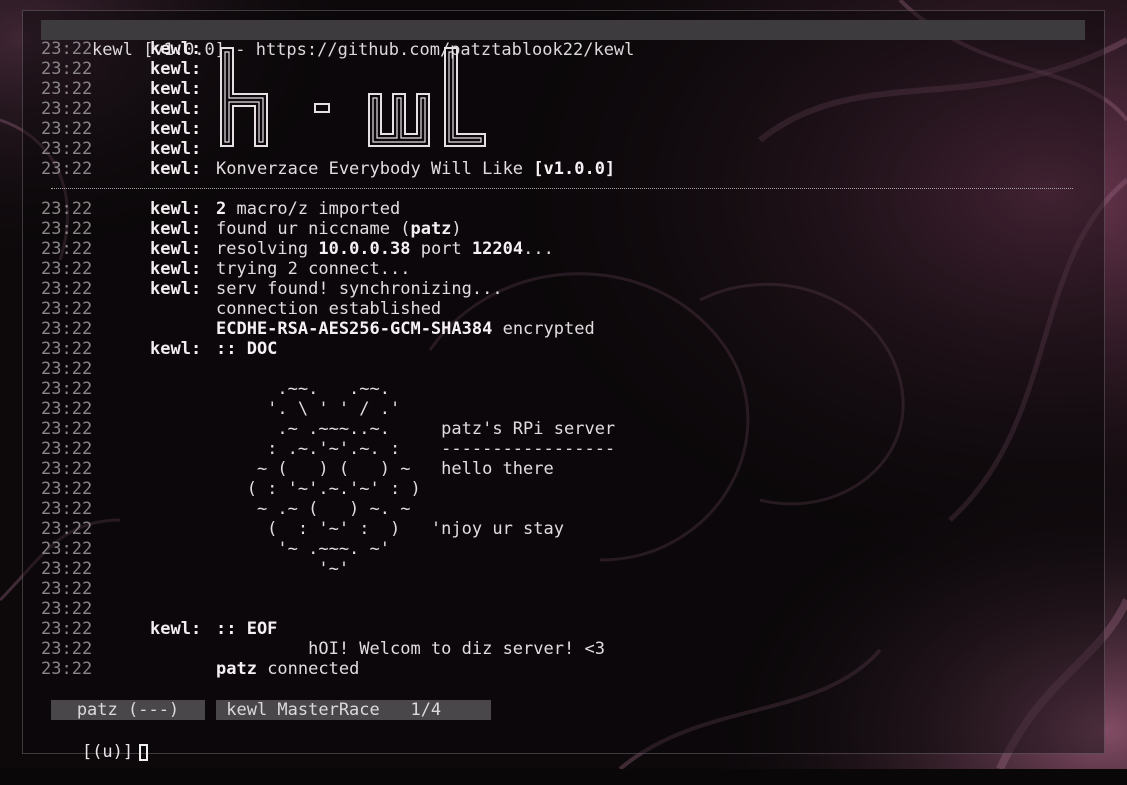  I want to click on log-line: 23:22 patz connected, so click(200, 669).